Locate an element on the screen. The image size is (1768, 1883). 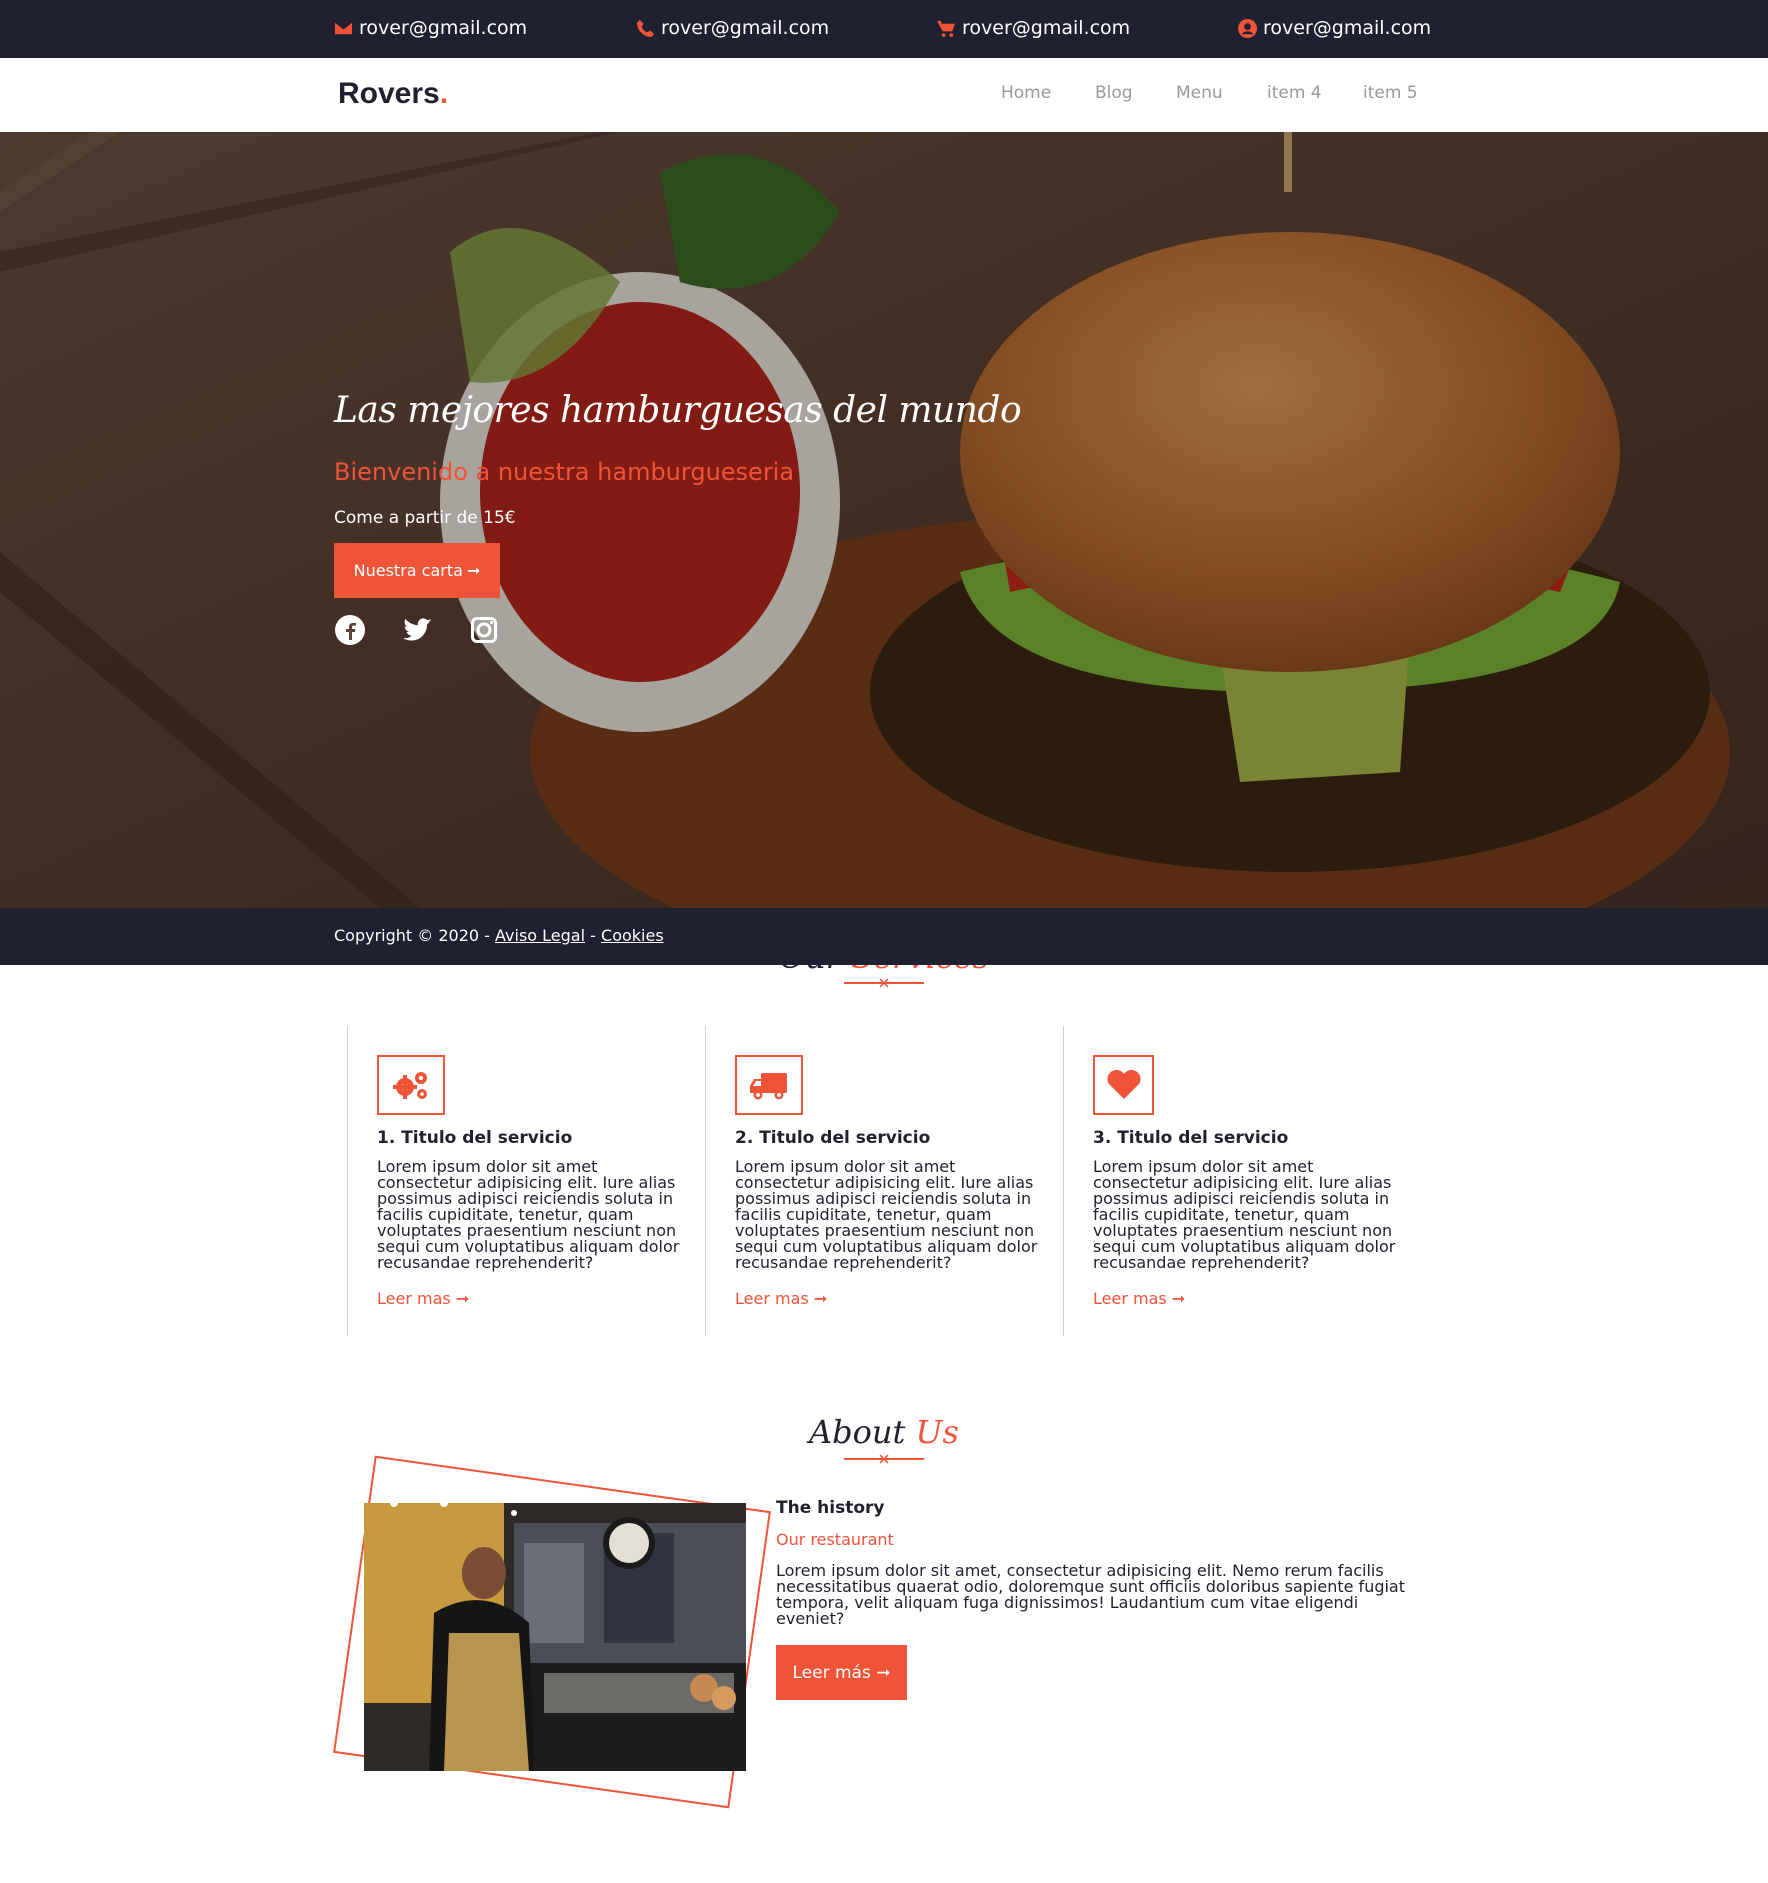
copyright-line-overlay: Copyright © 2020 - Aviso Legal - Cookies is located at coordinates (499, 935).